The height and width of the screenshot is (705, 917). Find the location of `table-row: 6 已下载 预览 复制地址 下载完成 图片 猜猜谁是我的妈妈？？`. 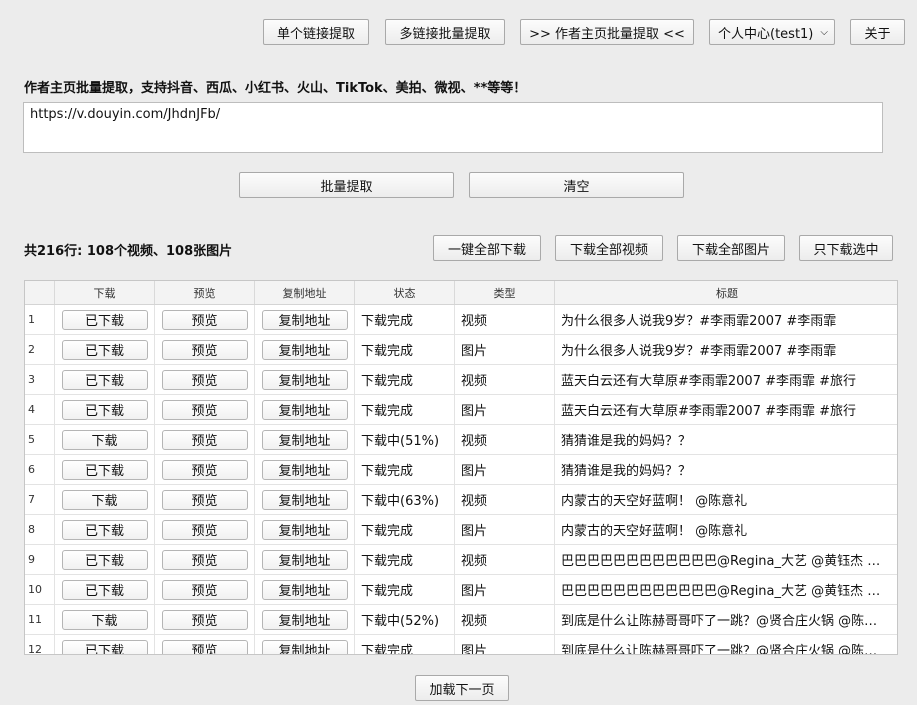

table-row: 6 已下载 预览 复制地址 下载完成 图片 猜猜谁是我的妈妈？？ is located at coordinates (461, 470).